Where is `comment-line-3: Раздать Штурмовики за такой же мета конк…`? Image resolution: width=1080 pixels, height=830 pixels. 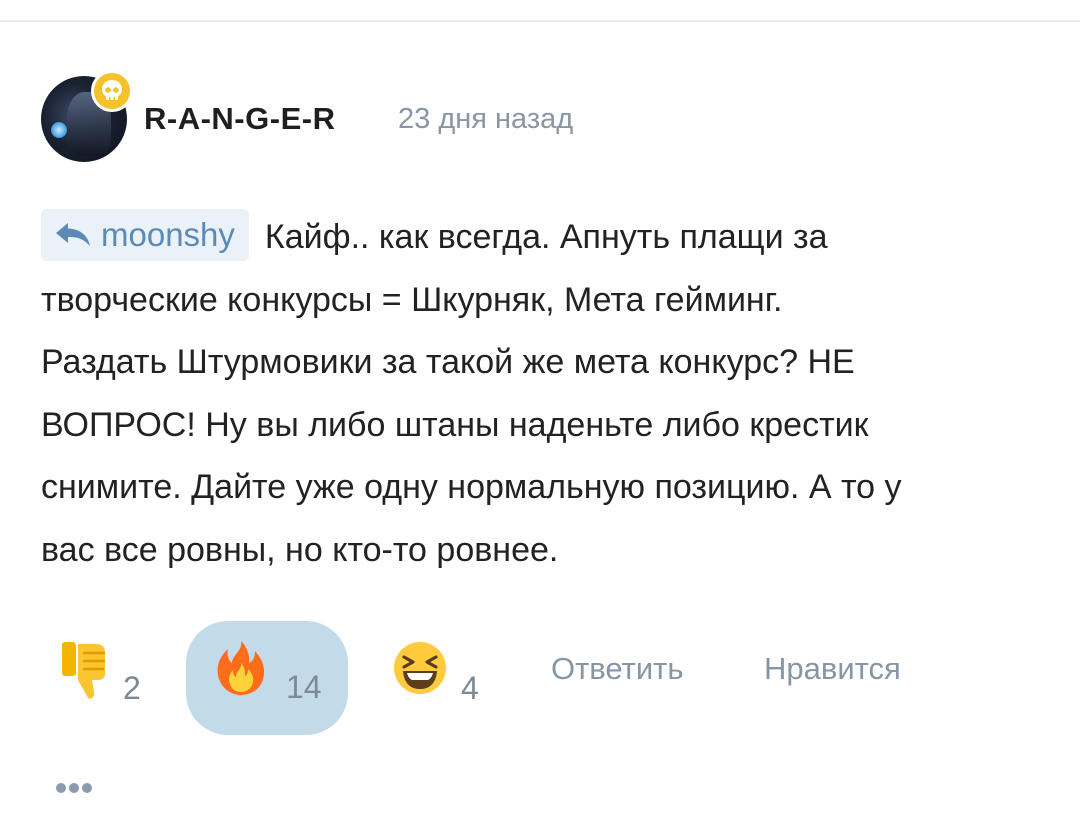
comment-line-3: Раздать Штурмовики за такой же мета конк… is located at coordinates (448, 362).